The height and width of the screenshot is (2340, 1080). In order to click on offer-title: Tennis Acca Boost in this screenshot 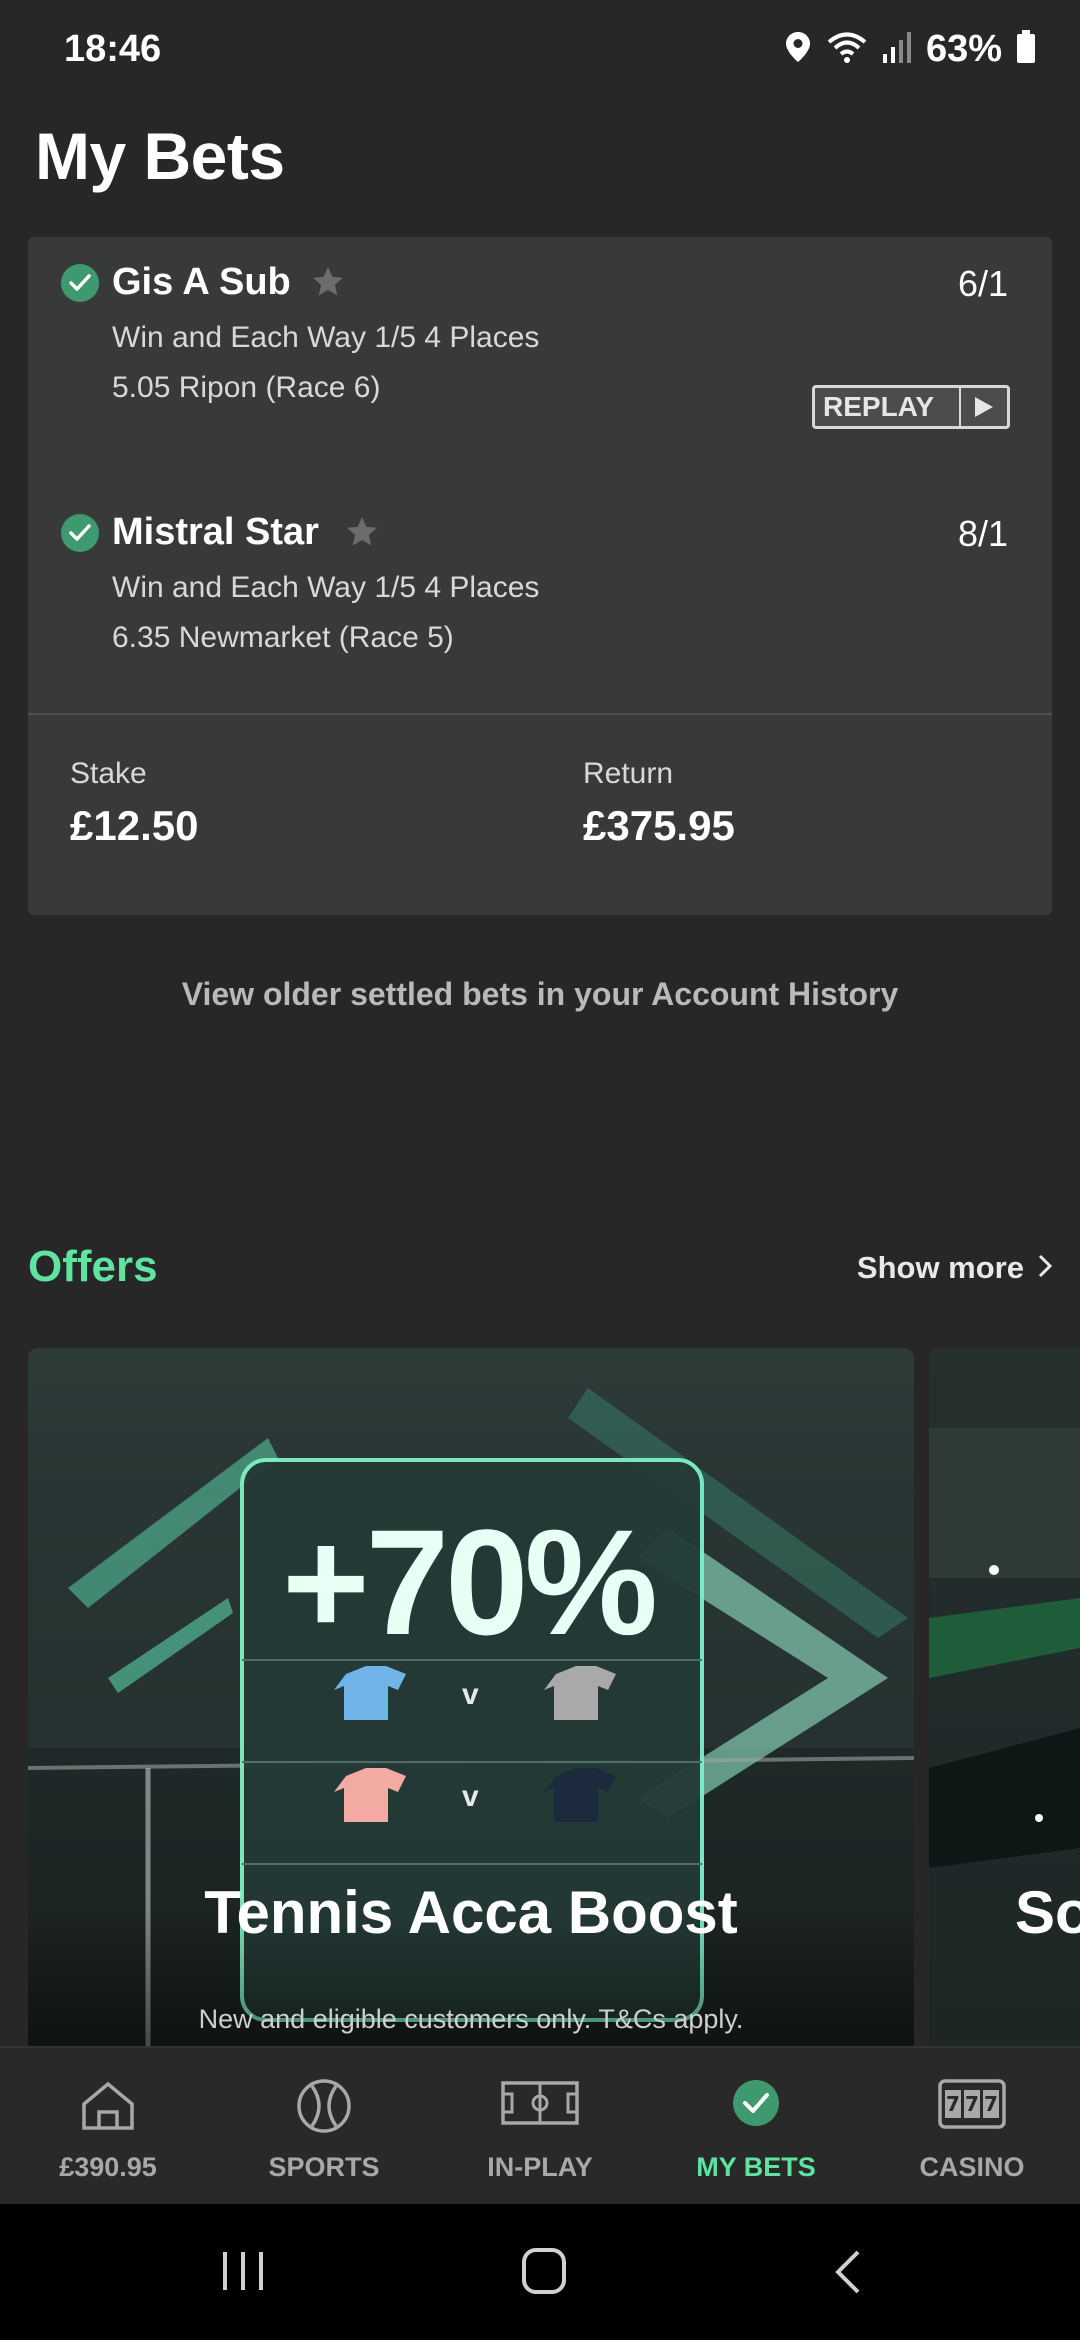, I will do `click(471, 1912)`.